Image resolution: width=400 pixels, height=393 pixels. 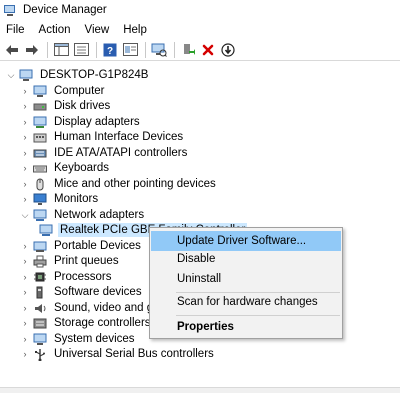 What do you see at coordinates (76, 199) in the screenshot?
I see `tree-item-label: Monitors` at bounding box center [76, 199].